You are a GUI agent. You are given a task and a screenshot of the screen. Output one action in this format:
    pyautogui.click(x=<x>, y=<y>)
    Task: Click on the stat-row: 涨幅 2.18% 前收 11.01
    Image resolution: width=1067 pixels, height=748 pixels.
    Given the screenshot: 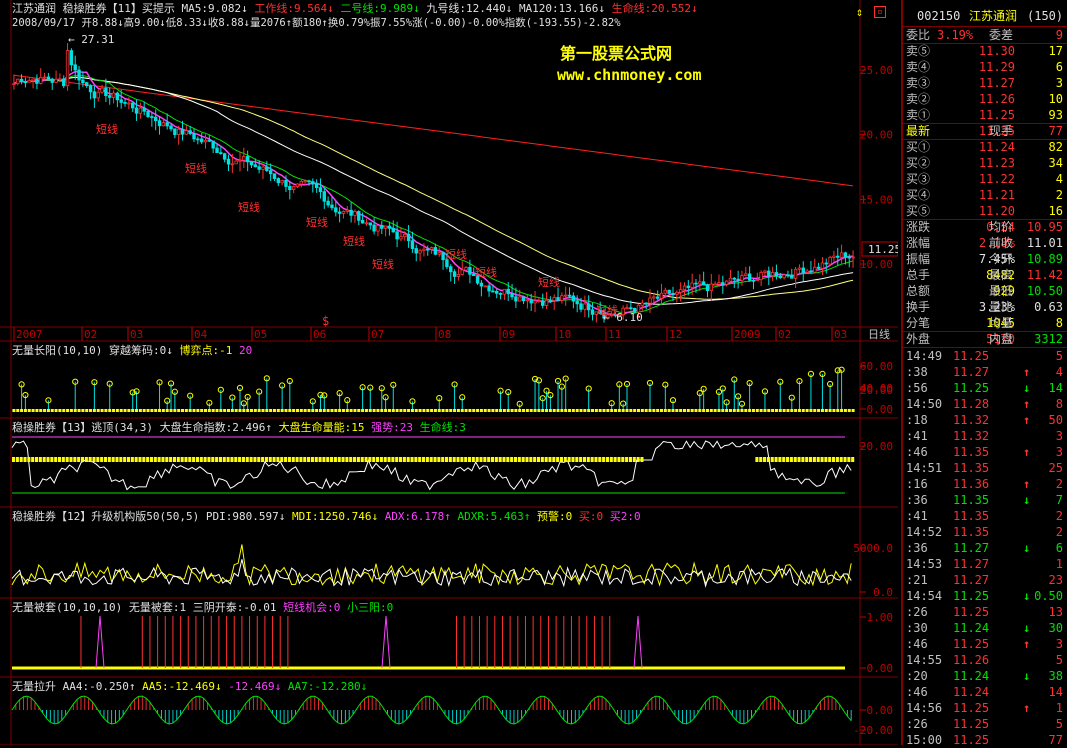 What is the action you would take?
    pyautogui.click(x=985, y=243)
    